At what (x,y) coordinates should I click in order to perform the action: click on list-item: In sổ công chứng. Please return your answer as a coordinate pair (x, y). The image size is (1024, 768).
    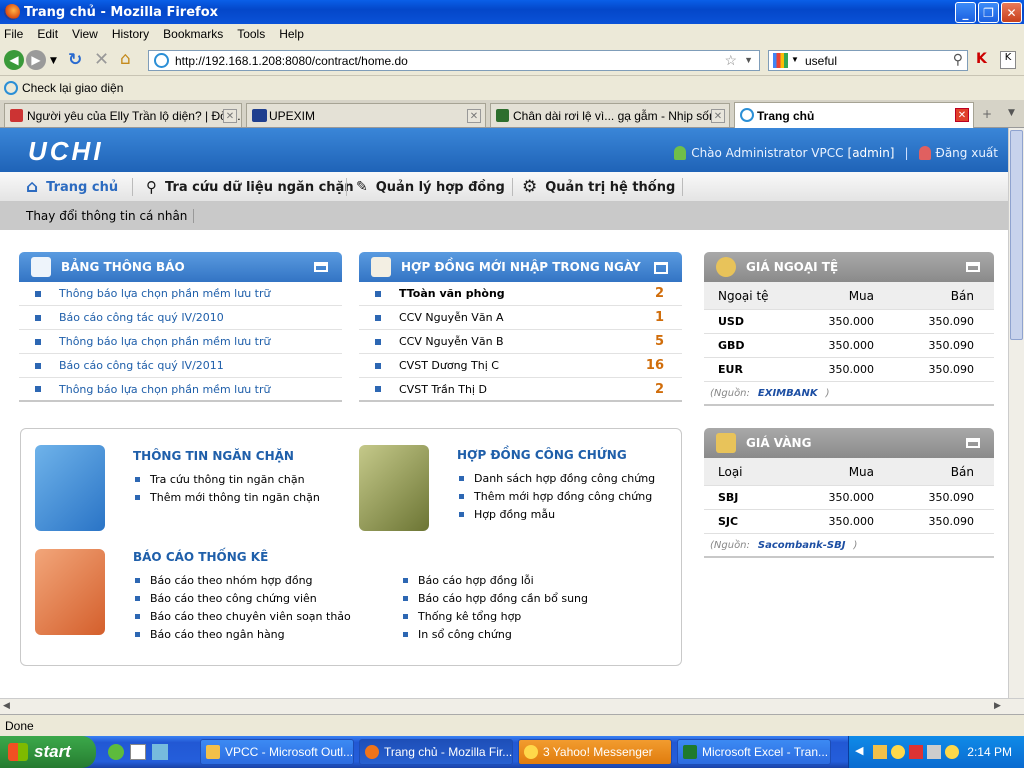
    Looking at the image, I should click on (457, 634).